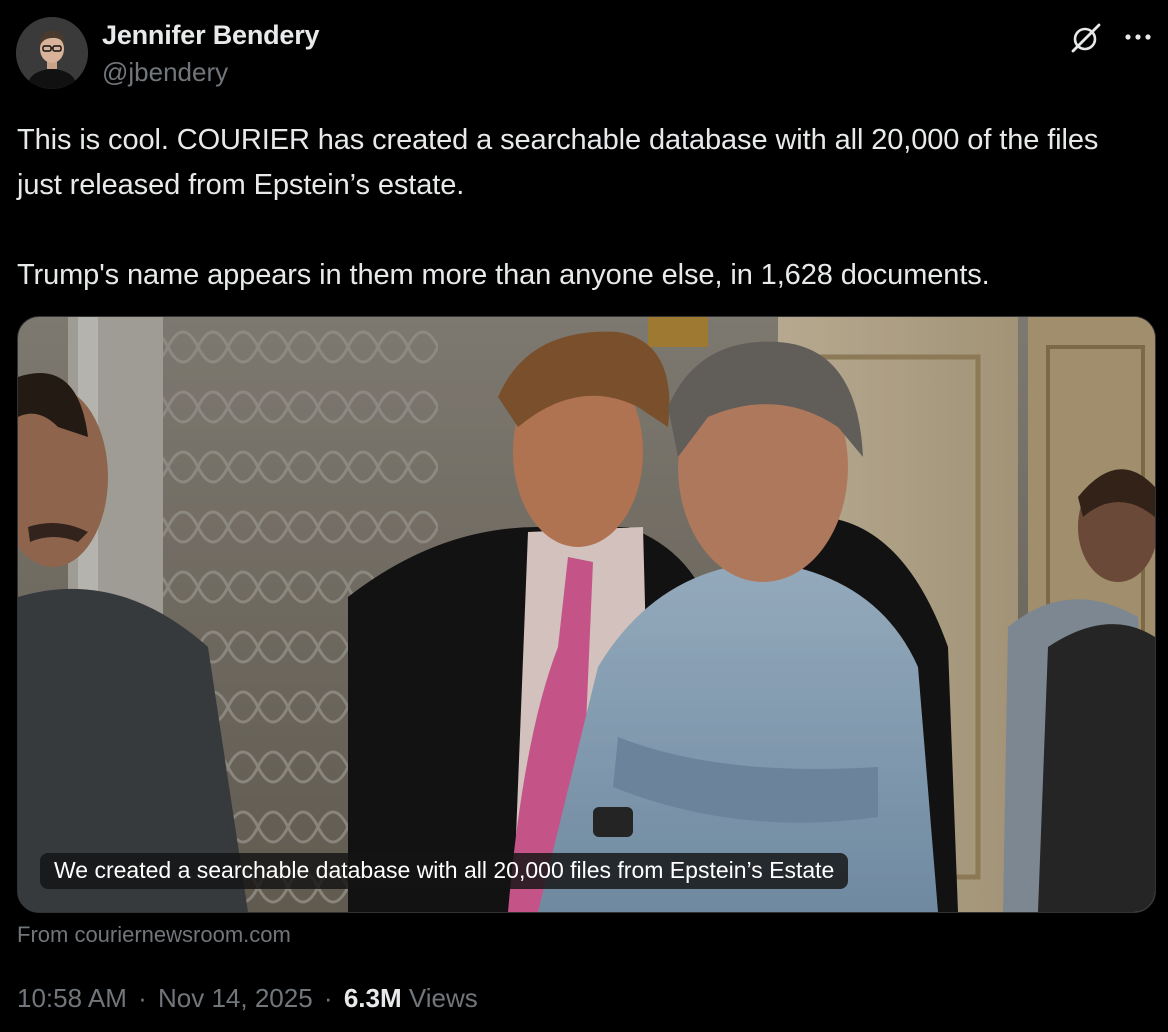  I want to click on grok-icon, so click(1086, 38).